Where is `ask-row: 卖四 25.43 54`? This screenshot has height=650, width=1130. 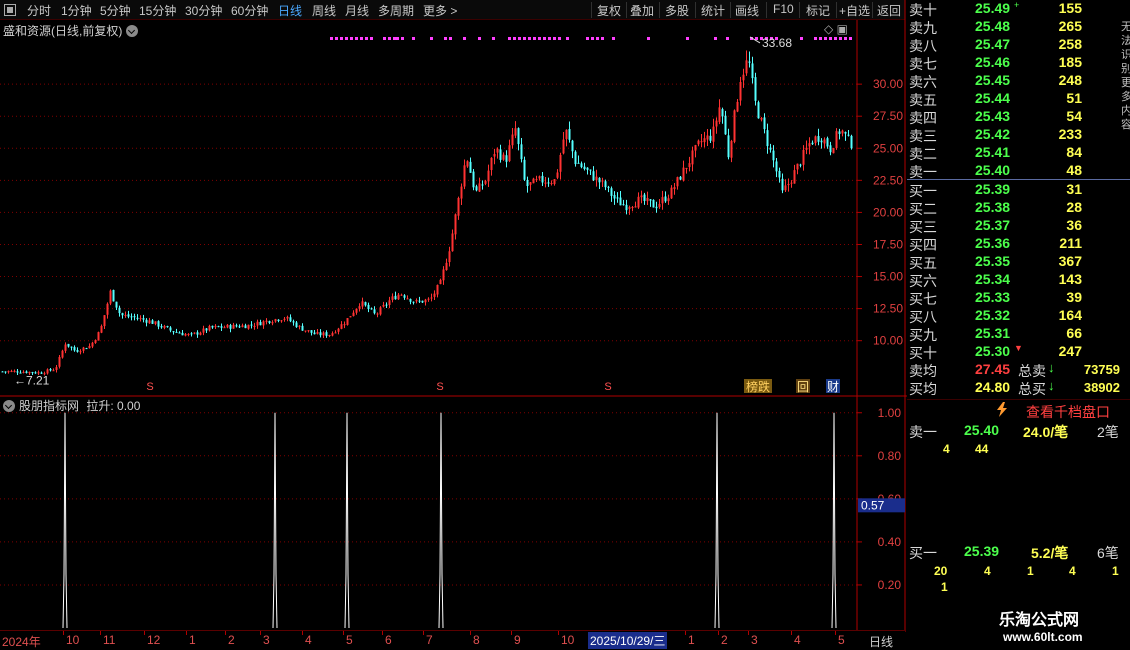
ask-row: 卖四 25.43 54 is located at coordinates (1014, 117).